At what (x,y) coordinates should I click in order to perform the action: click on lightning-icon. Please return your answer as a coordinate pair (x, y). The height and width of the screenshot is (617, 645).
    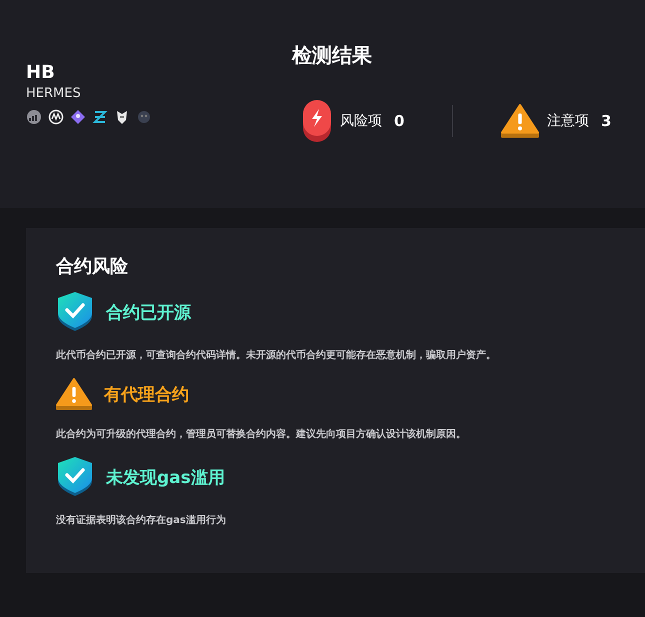
    Looking at the image, I should click on (317, 121).